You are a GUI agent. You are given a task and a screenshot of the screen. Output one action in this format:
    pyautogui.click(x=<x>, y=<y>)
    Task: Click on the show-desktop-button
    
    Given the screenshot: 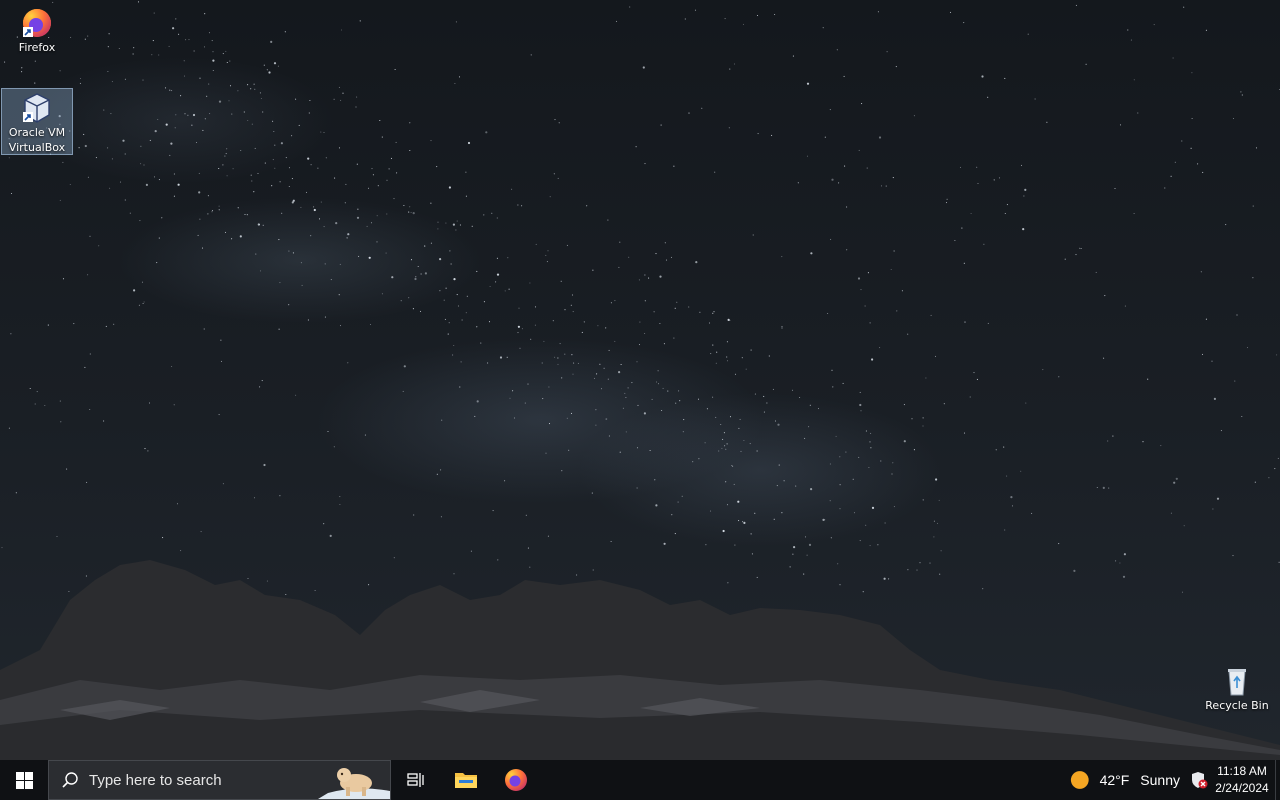 What is the action you would take?
    pyautogui.click(x=1277, y=780)
    